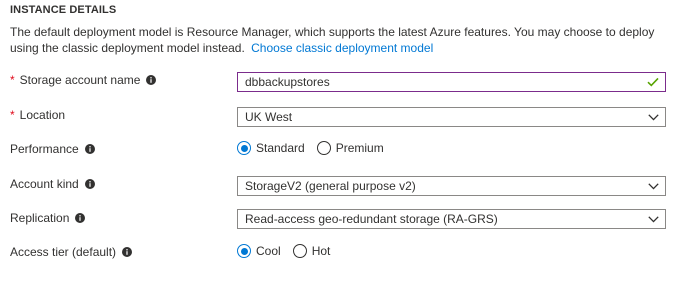 This screenshot has height=287, width=674. Describe the element at coordinates (44, 184) in the screenshot. I see `account-kind-label: Account kind` at that location.